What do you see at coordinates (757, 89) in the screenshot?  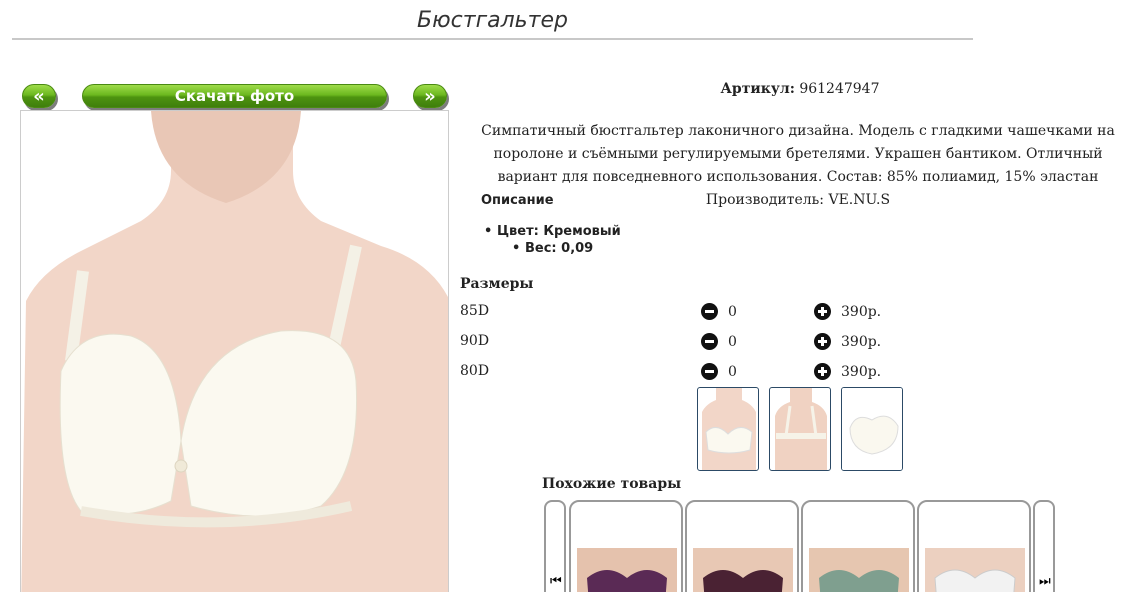 I see `article-label: Артикул:` at bounding box center [757, 89].